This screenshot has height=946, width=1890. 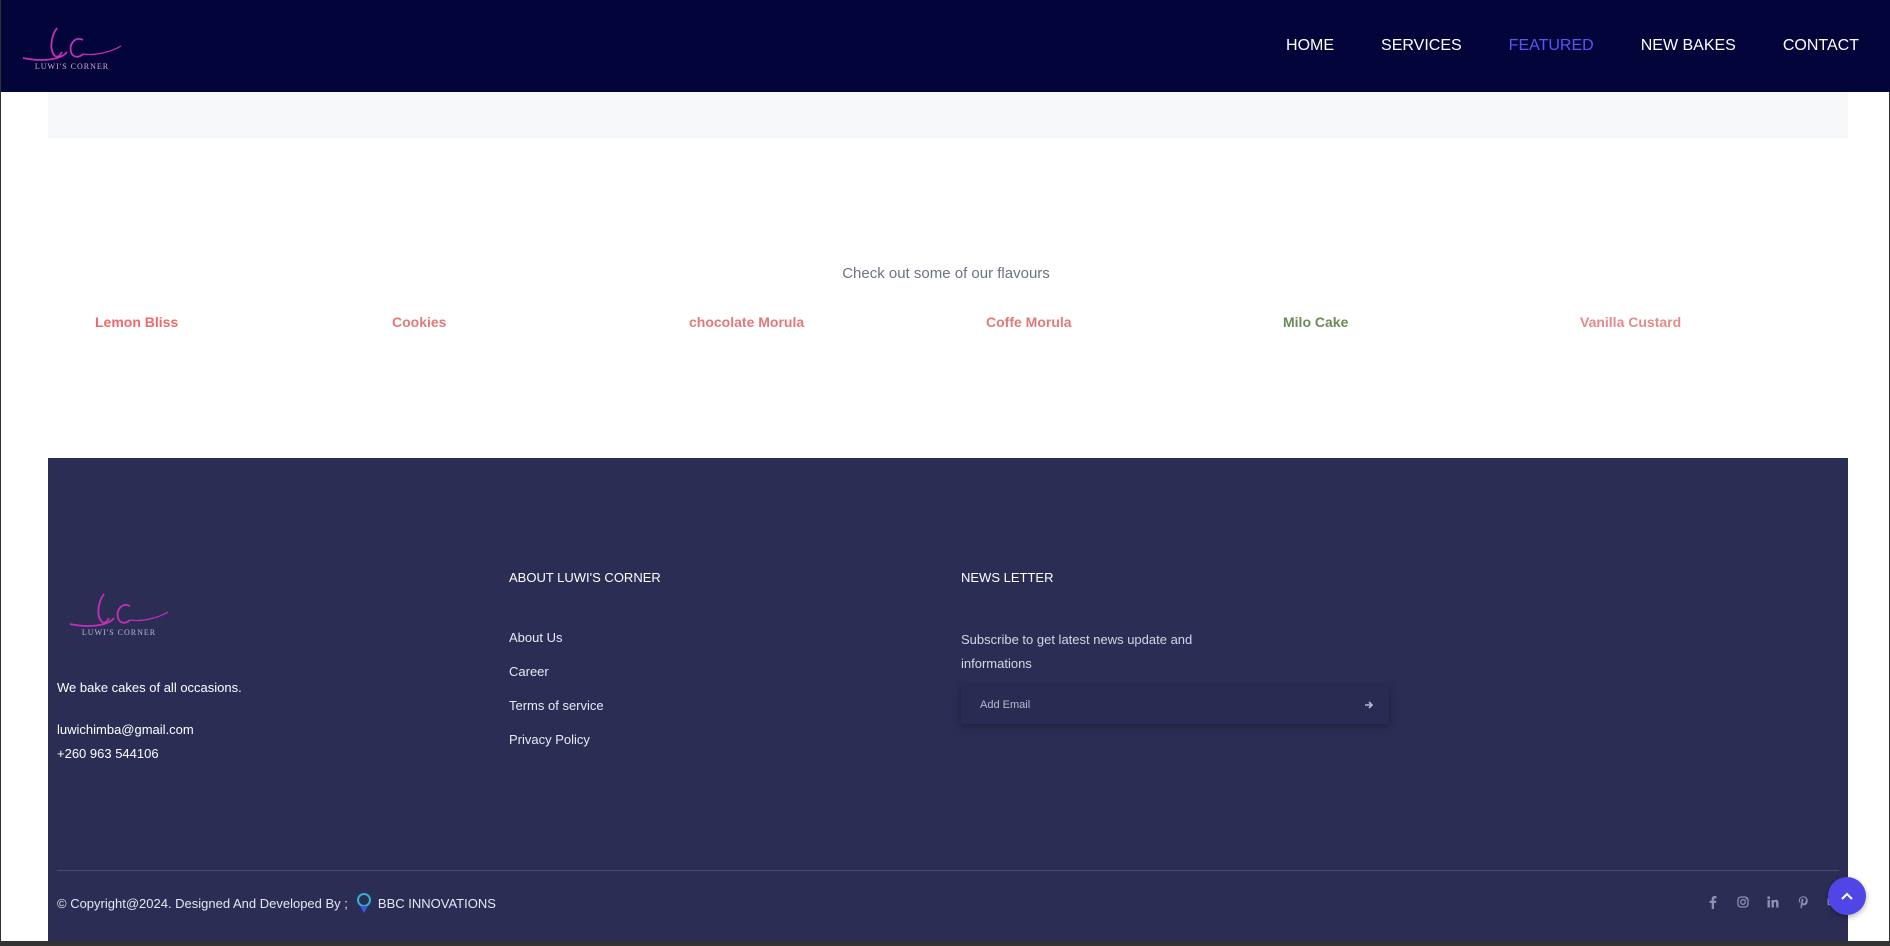 I want to click on nav-link-services: SERVICES, so click(x=1421, y=46).